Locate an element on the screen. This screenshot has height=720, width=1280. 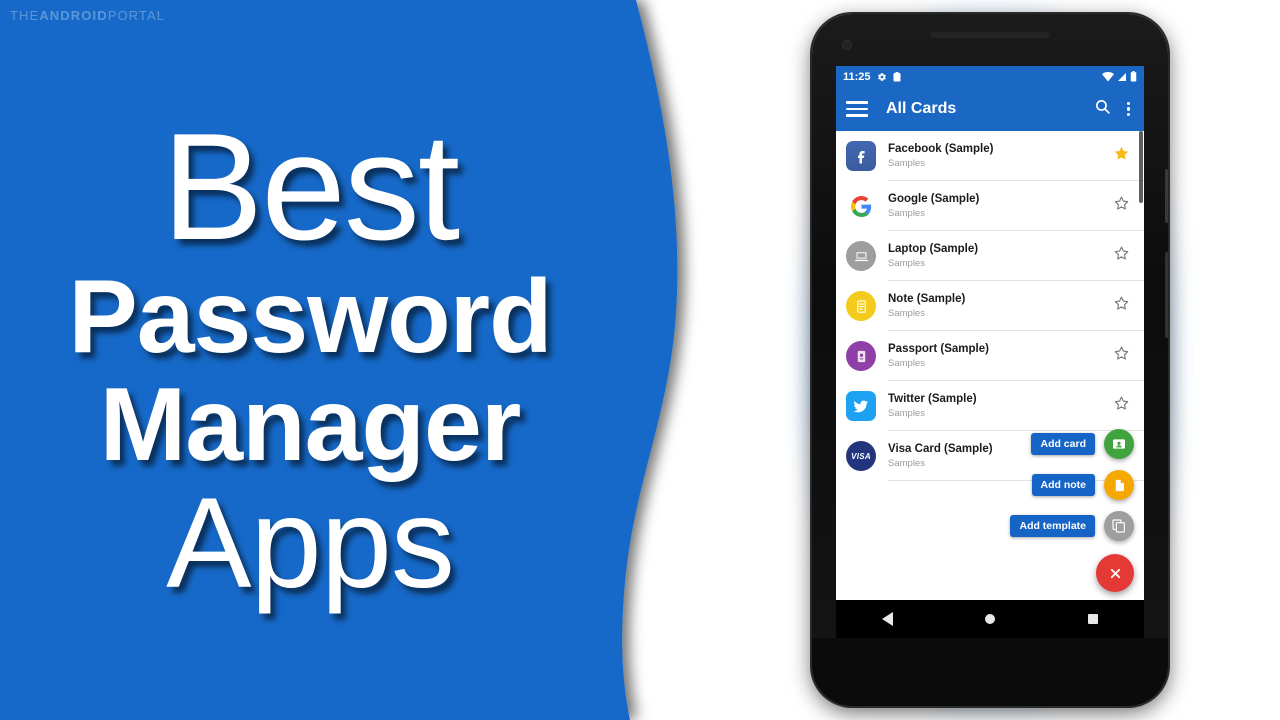
laptop-icon is located at coordinates (861, 256).